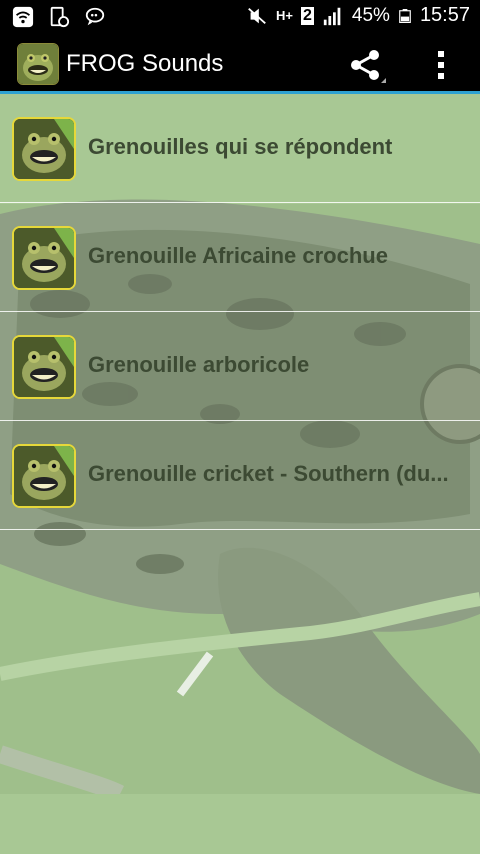  I want to click on device-notification-icon, so click(60, 17).